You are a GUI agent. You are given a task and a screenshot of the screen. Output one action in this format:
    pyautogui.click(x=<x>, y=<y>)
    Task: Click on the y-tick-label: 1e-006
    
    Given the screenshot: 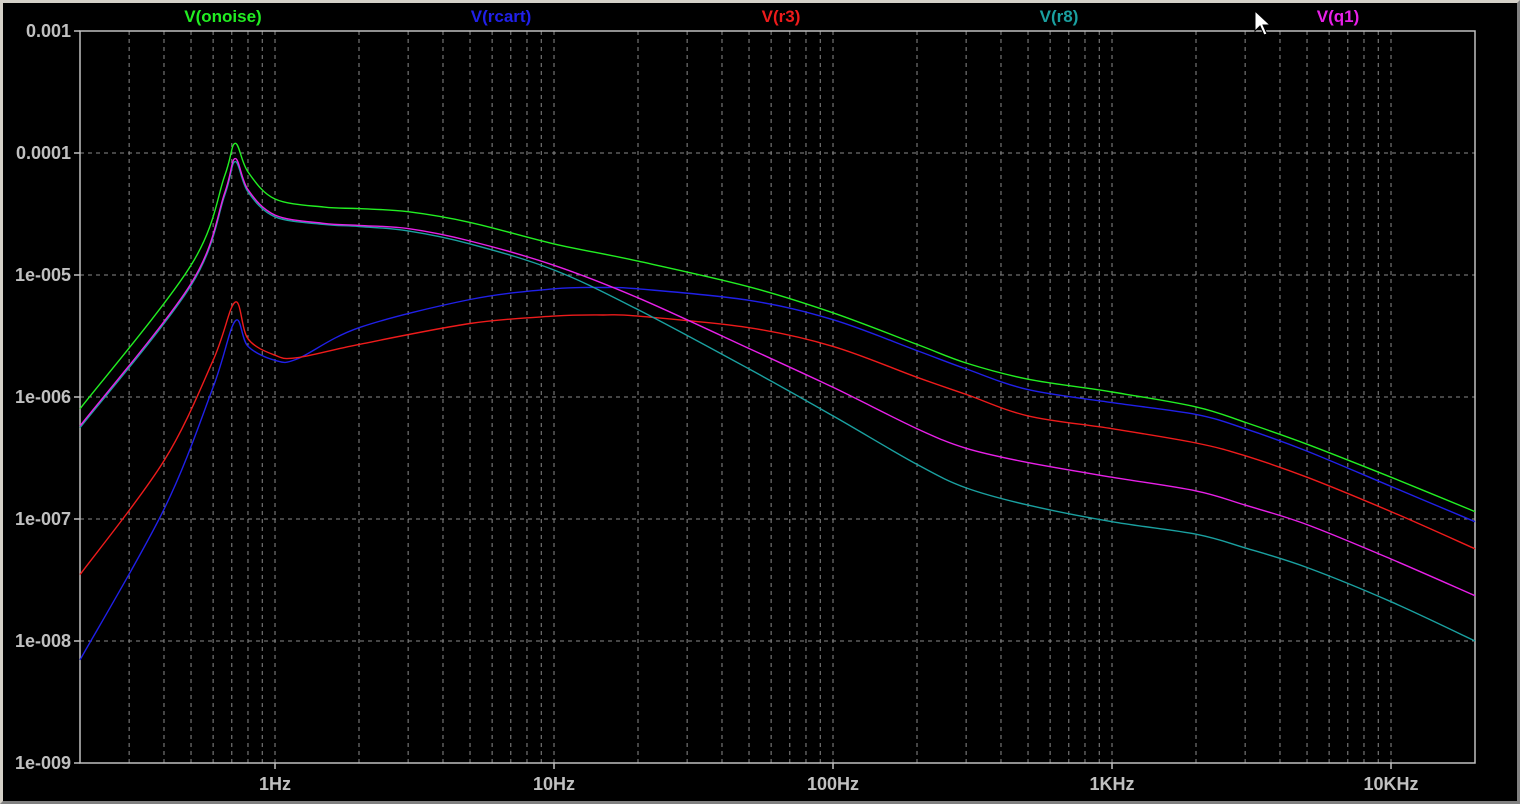 What is the action you would take?
    pyautogui.click(x=43, y=397)
    